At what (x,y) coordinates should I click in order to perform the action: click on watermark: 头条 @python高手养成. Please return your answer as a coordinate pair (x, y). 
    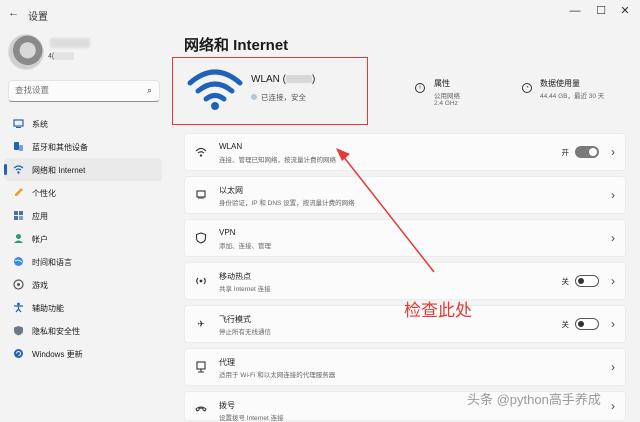
    Looking at the image, I should click on (534, 399).